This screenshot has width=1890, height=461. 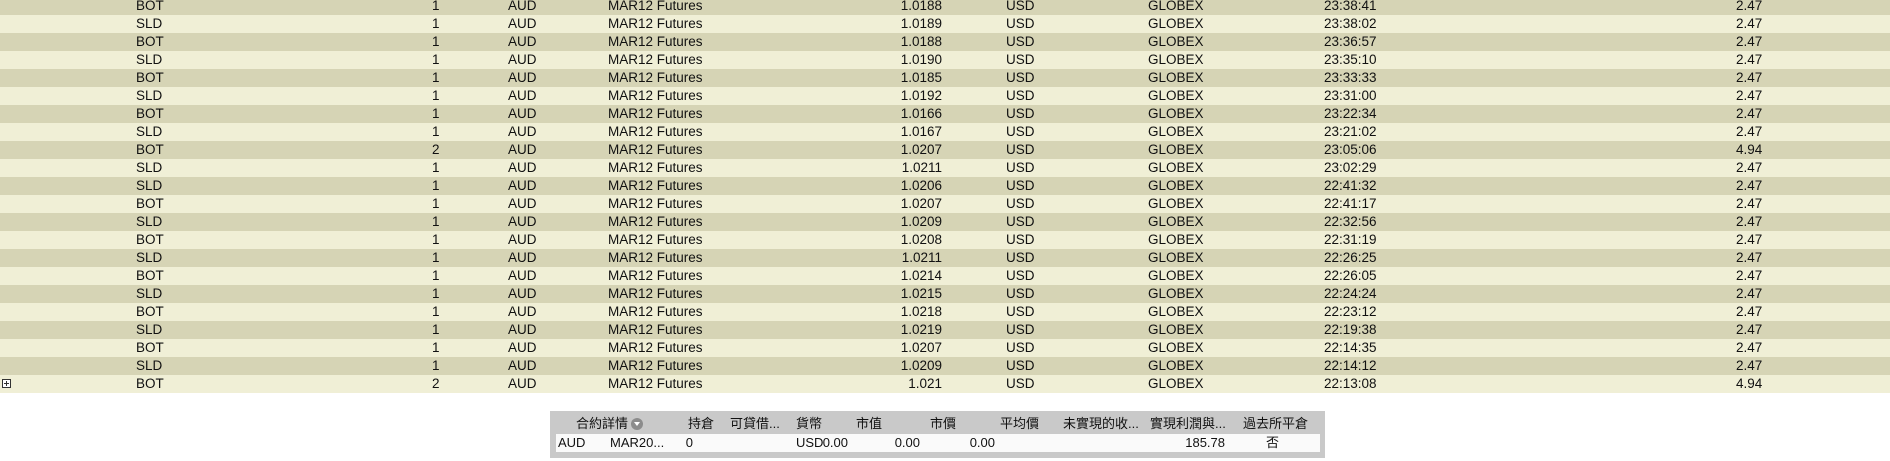 What do you see at coordinates (637, 424) in the screenshot?
I see `sort-dropdown-icon` at bounding box center [637, 424].